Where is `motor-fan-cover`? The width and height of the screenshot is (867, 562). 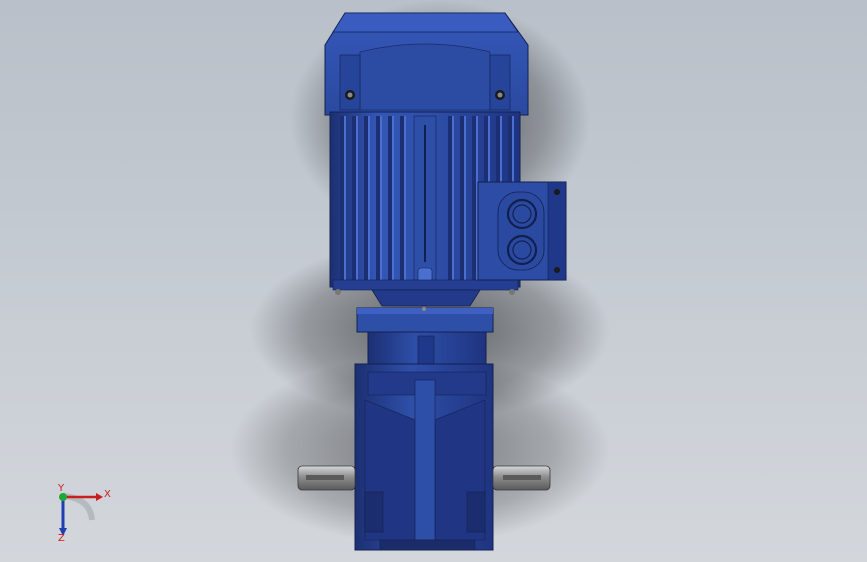 motor-fan-cover is located at coordinates (426, 64).